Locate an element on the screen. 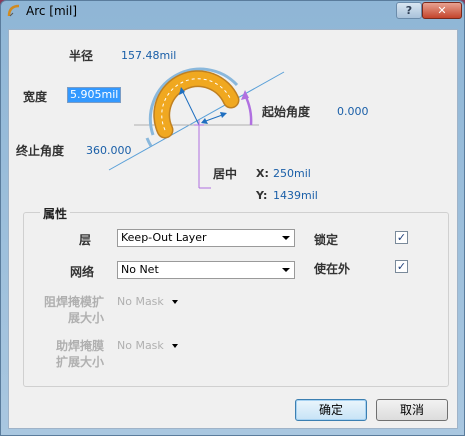 This screenshot has width=465, height=436. center-x-value: 250mil is located at coordinates (292, 173).